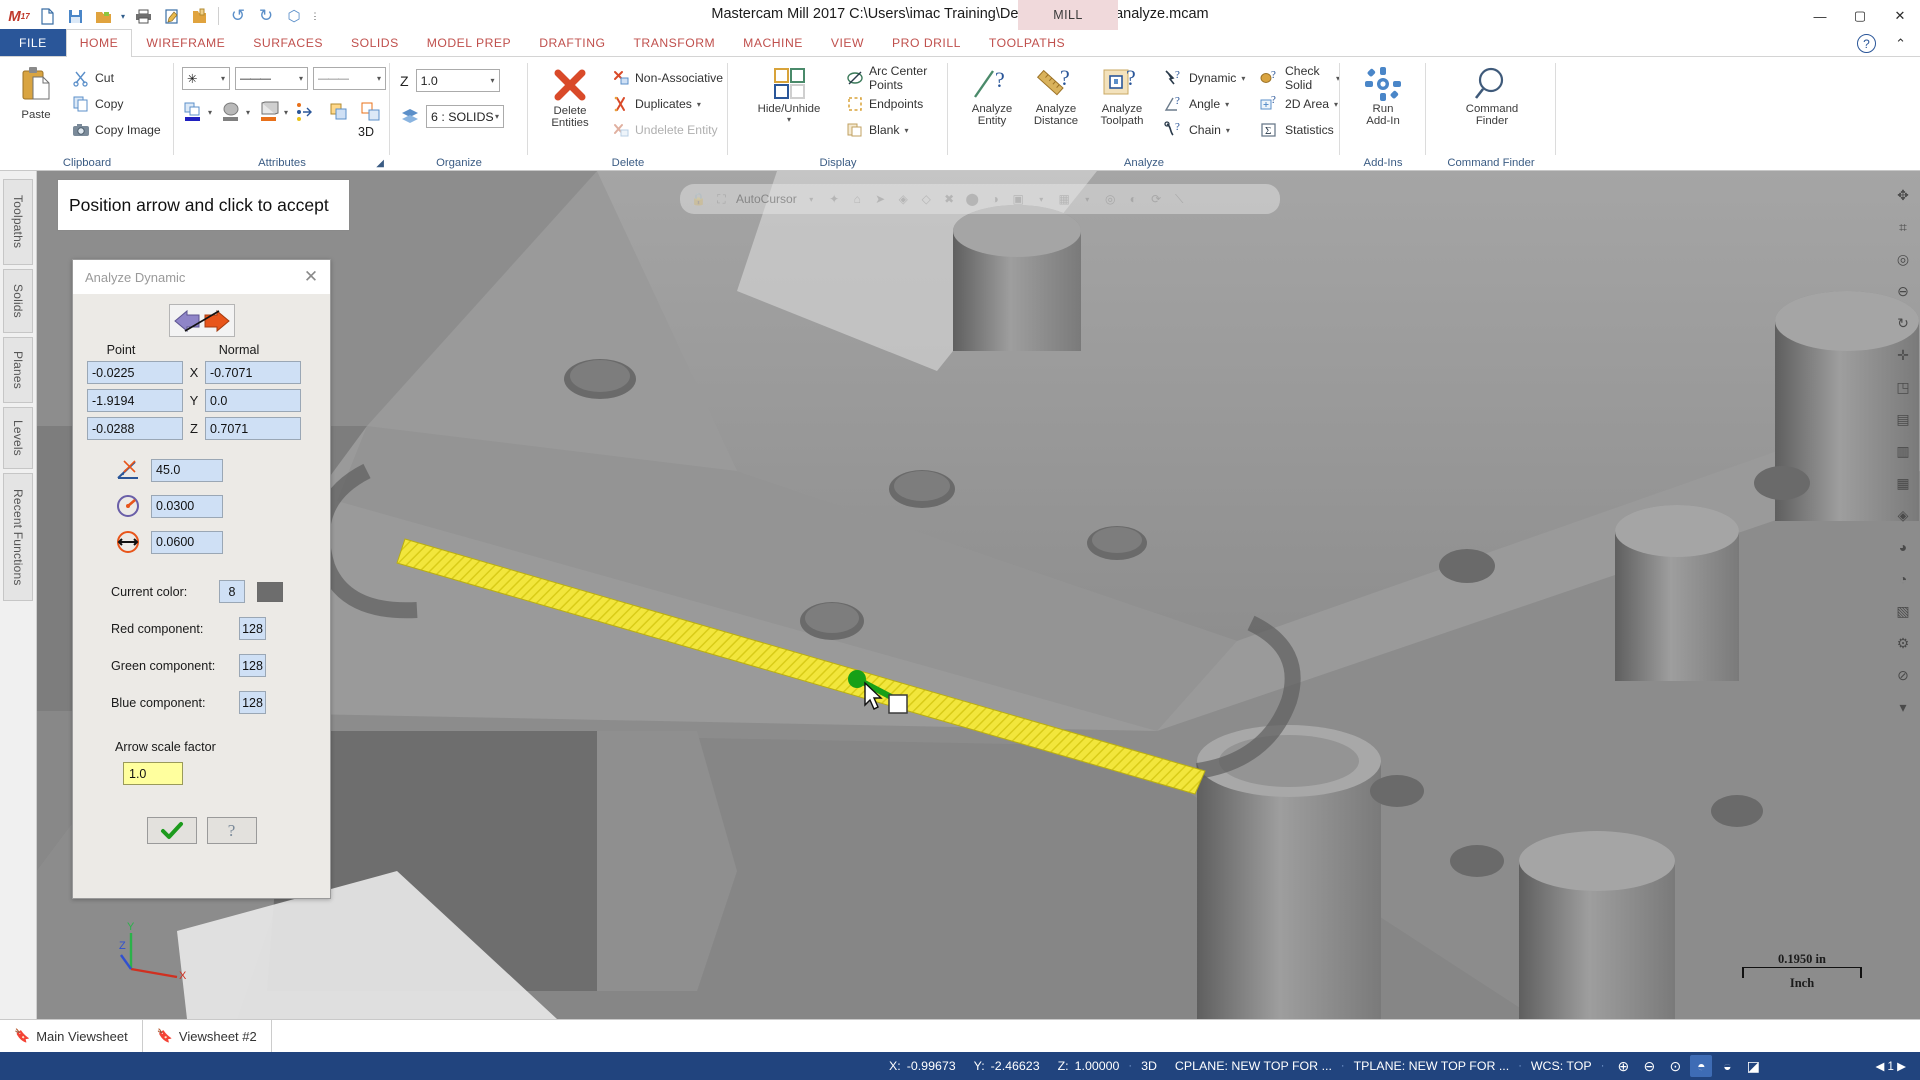 The height and width of the screenshot is (1080, 1920). Describe the element at coordinates (193, 112) in the screenshot. I see `wireframe-color-button` at that location.